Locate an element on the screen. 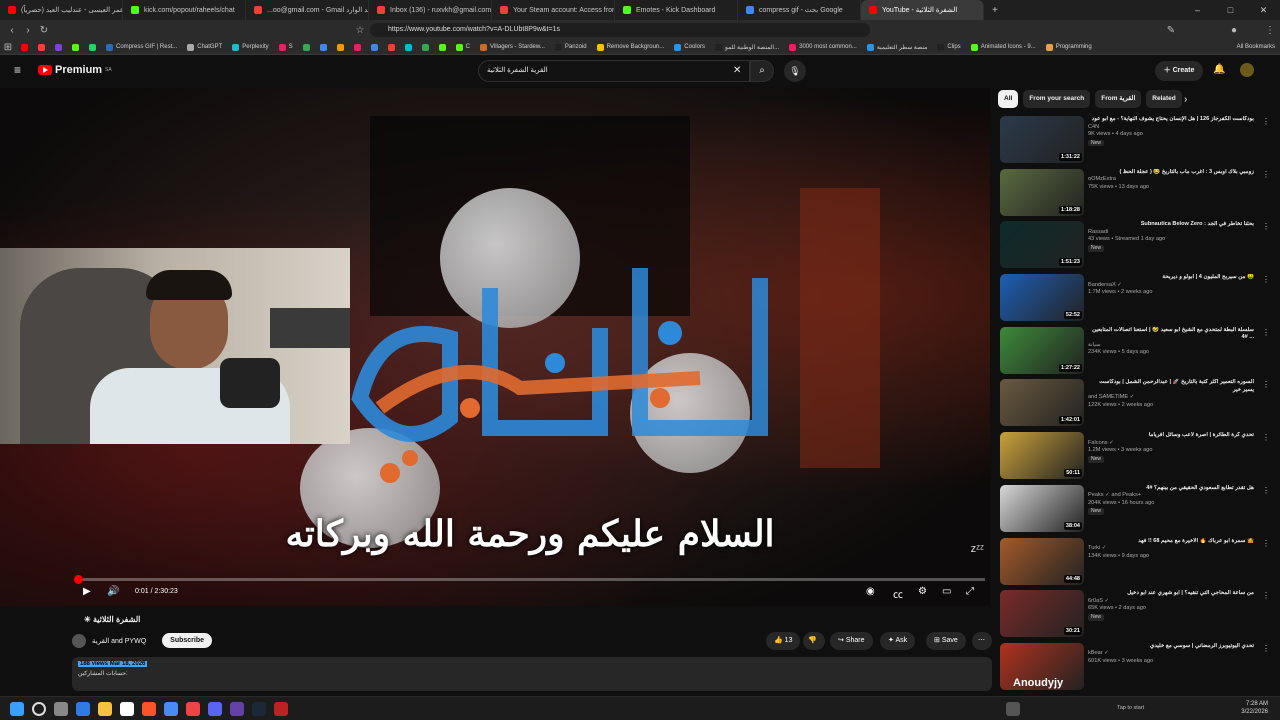 Image resolution: width=1280 pixels, height=720 pixels. app-icon is located at coordinates (171, 709).